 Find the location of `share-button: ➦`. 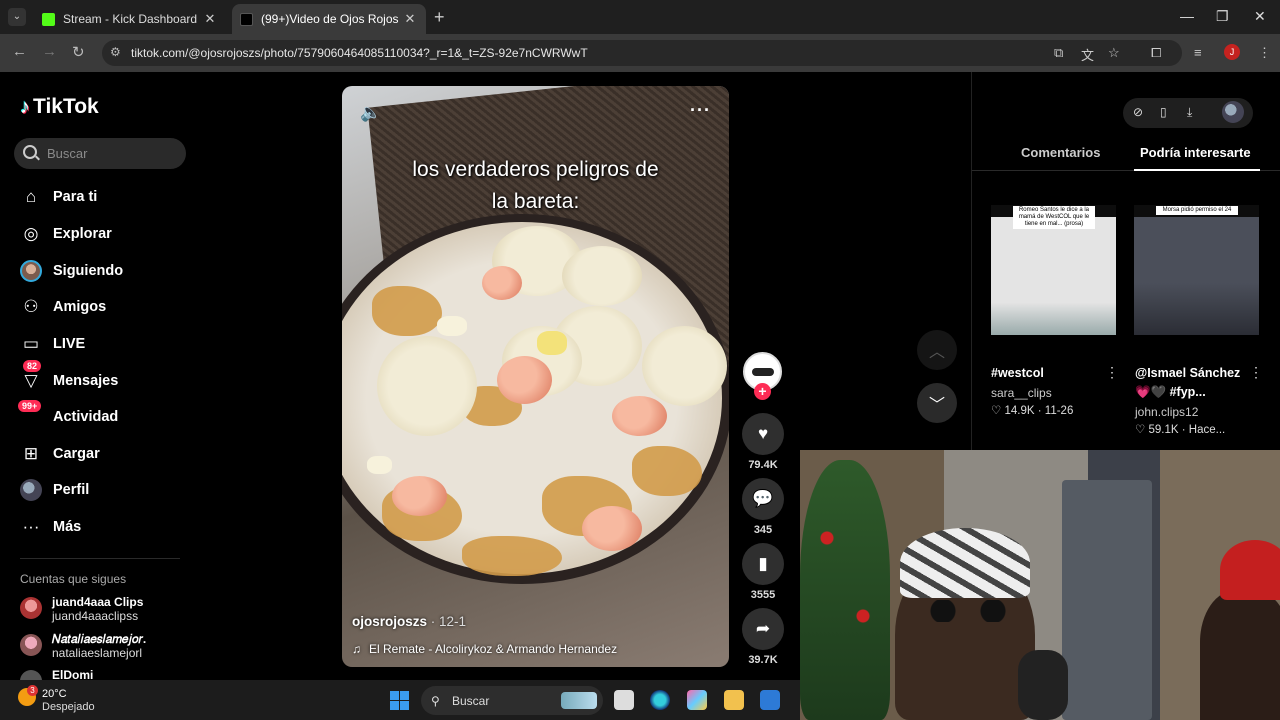

share-button: ➦ is located at coordinates (763, 629).